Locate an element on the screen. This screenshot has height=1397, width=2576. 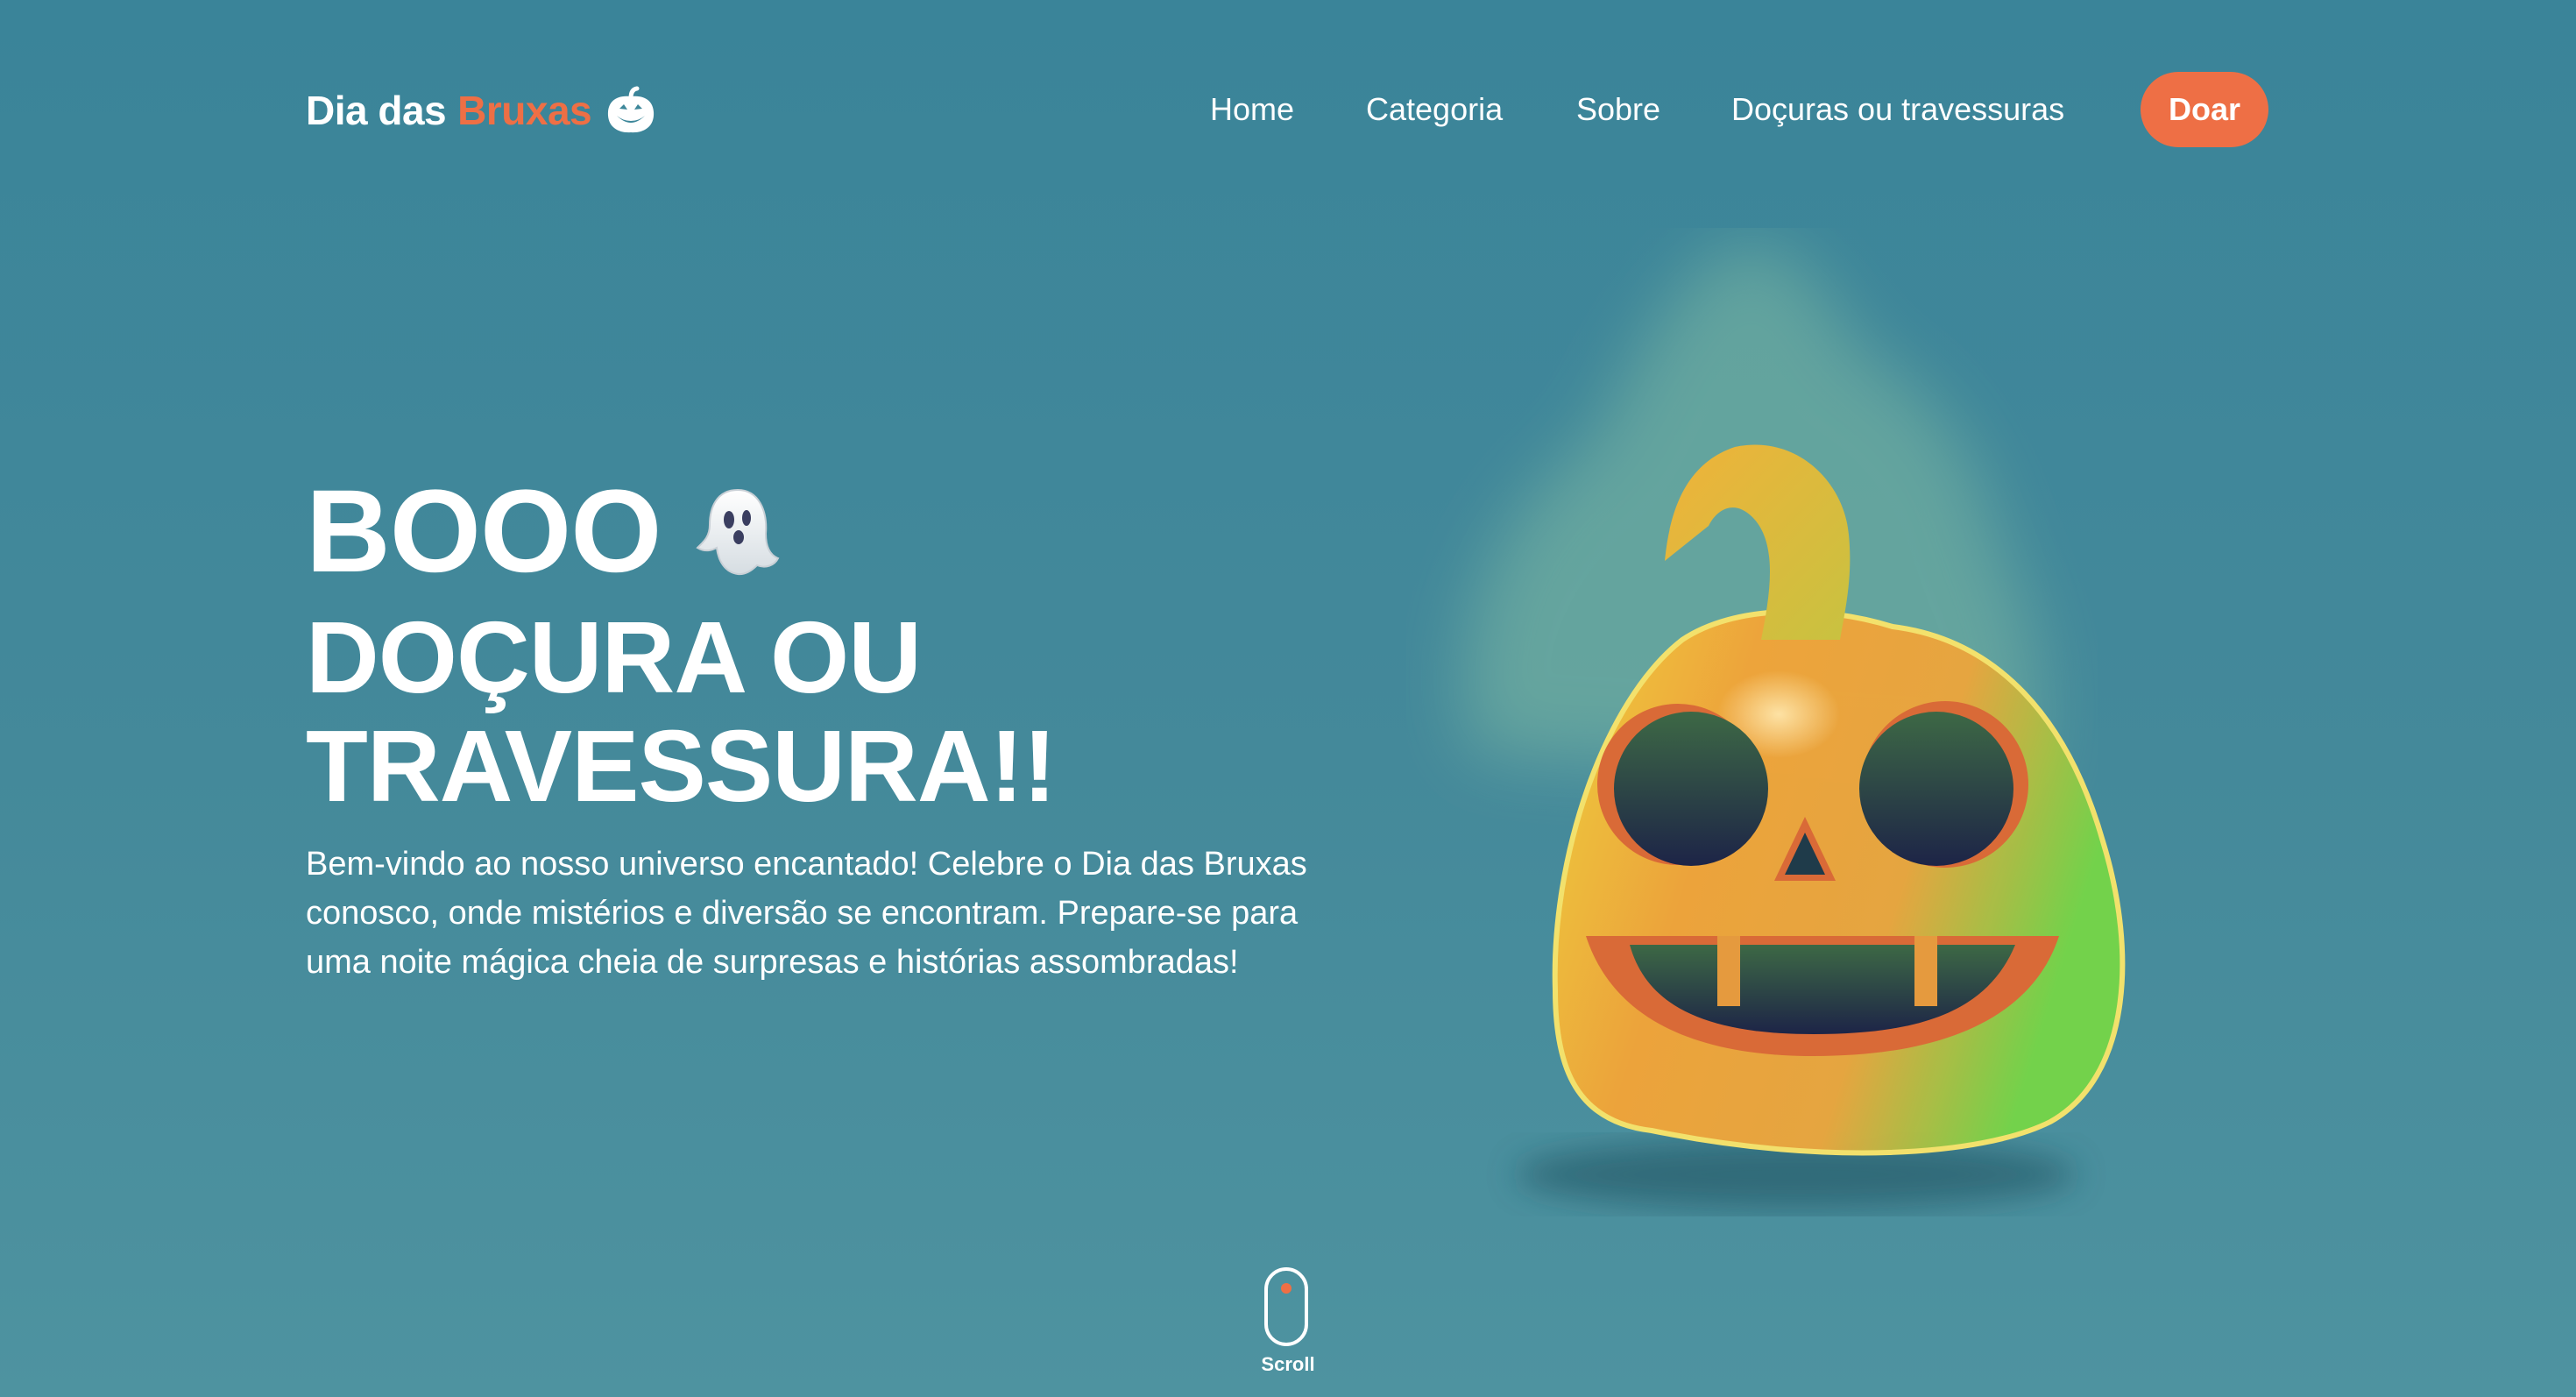
ghost-icon is located at coordinates (738, 532).